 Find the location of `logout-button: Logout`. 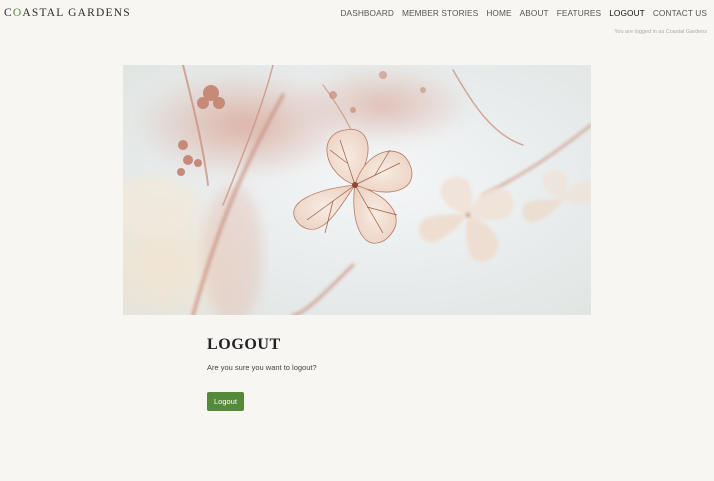

logout-button: Logout is located at coordinates (225, 401).